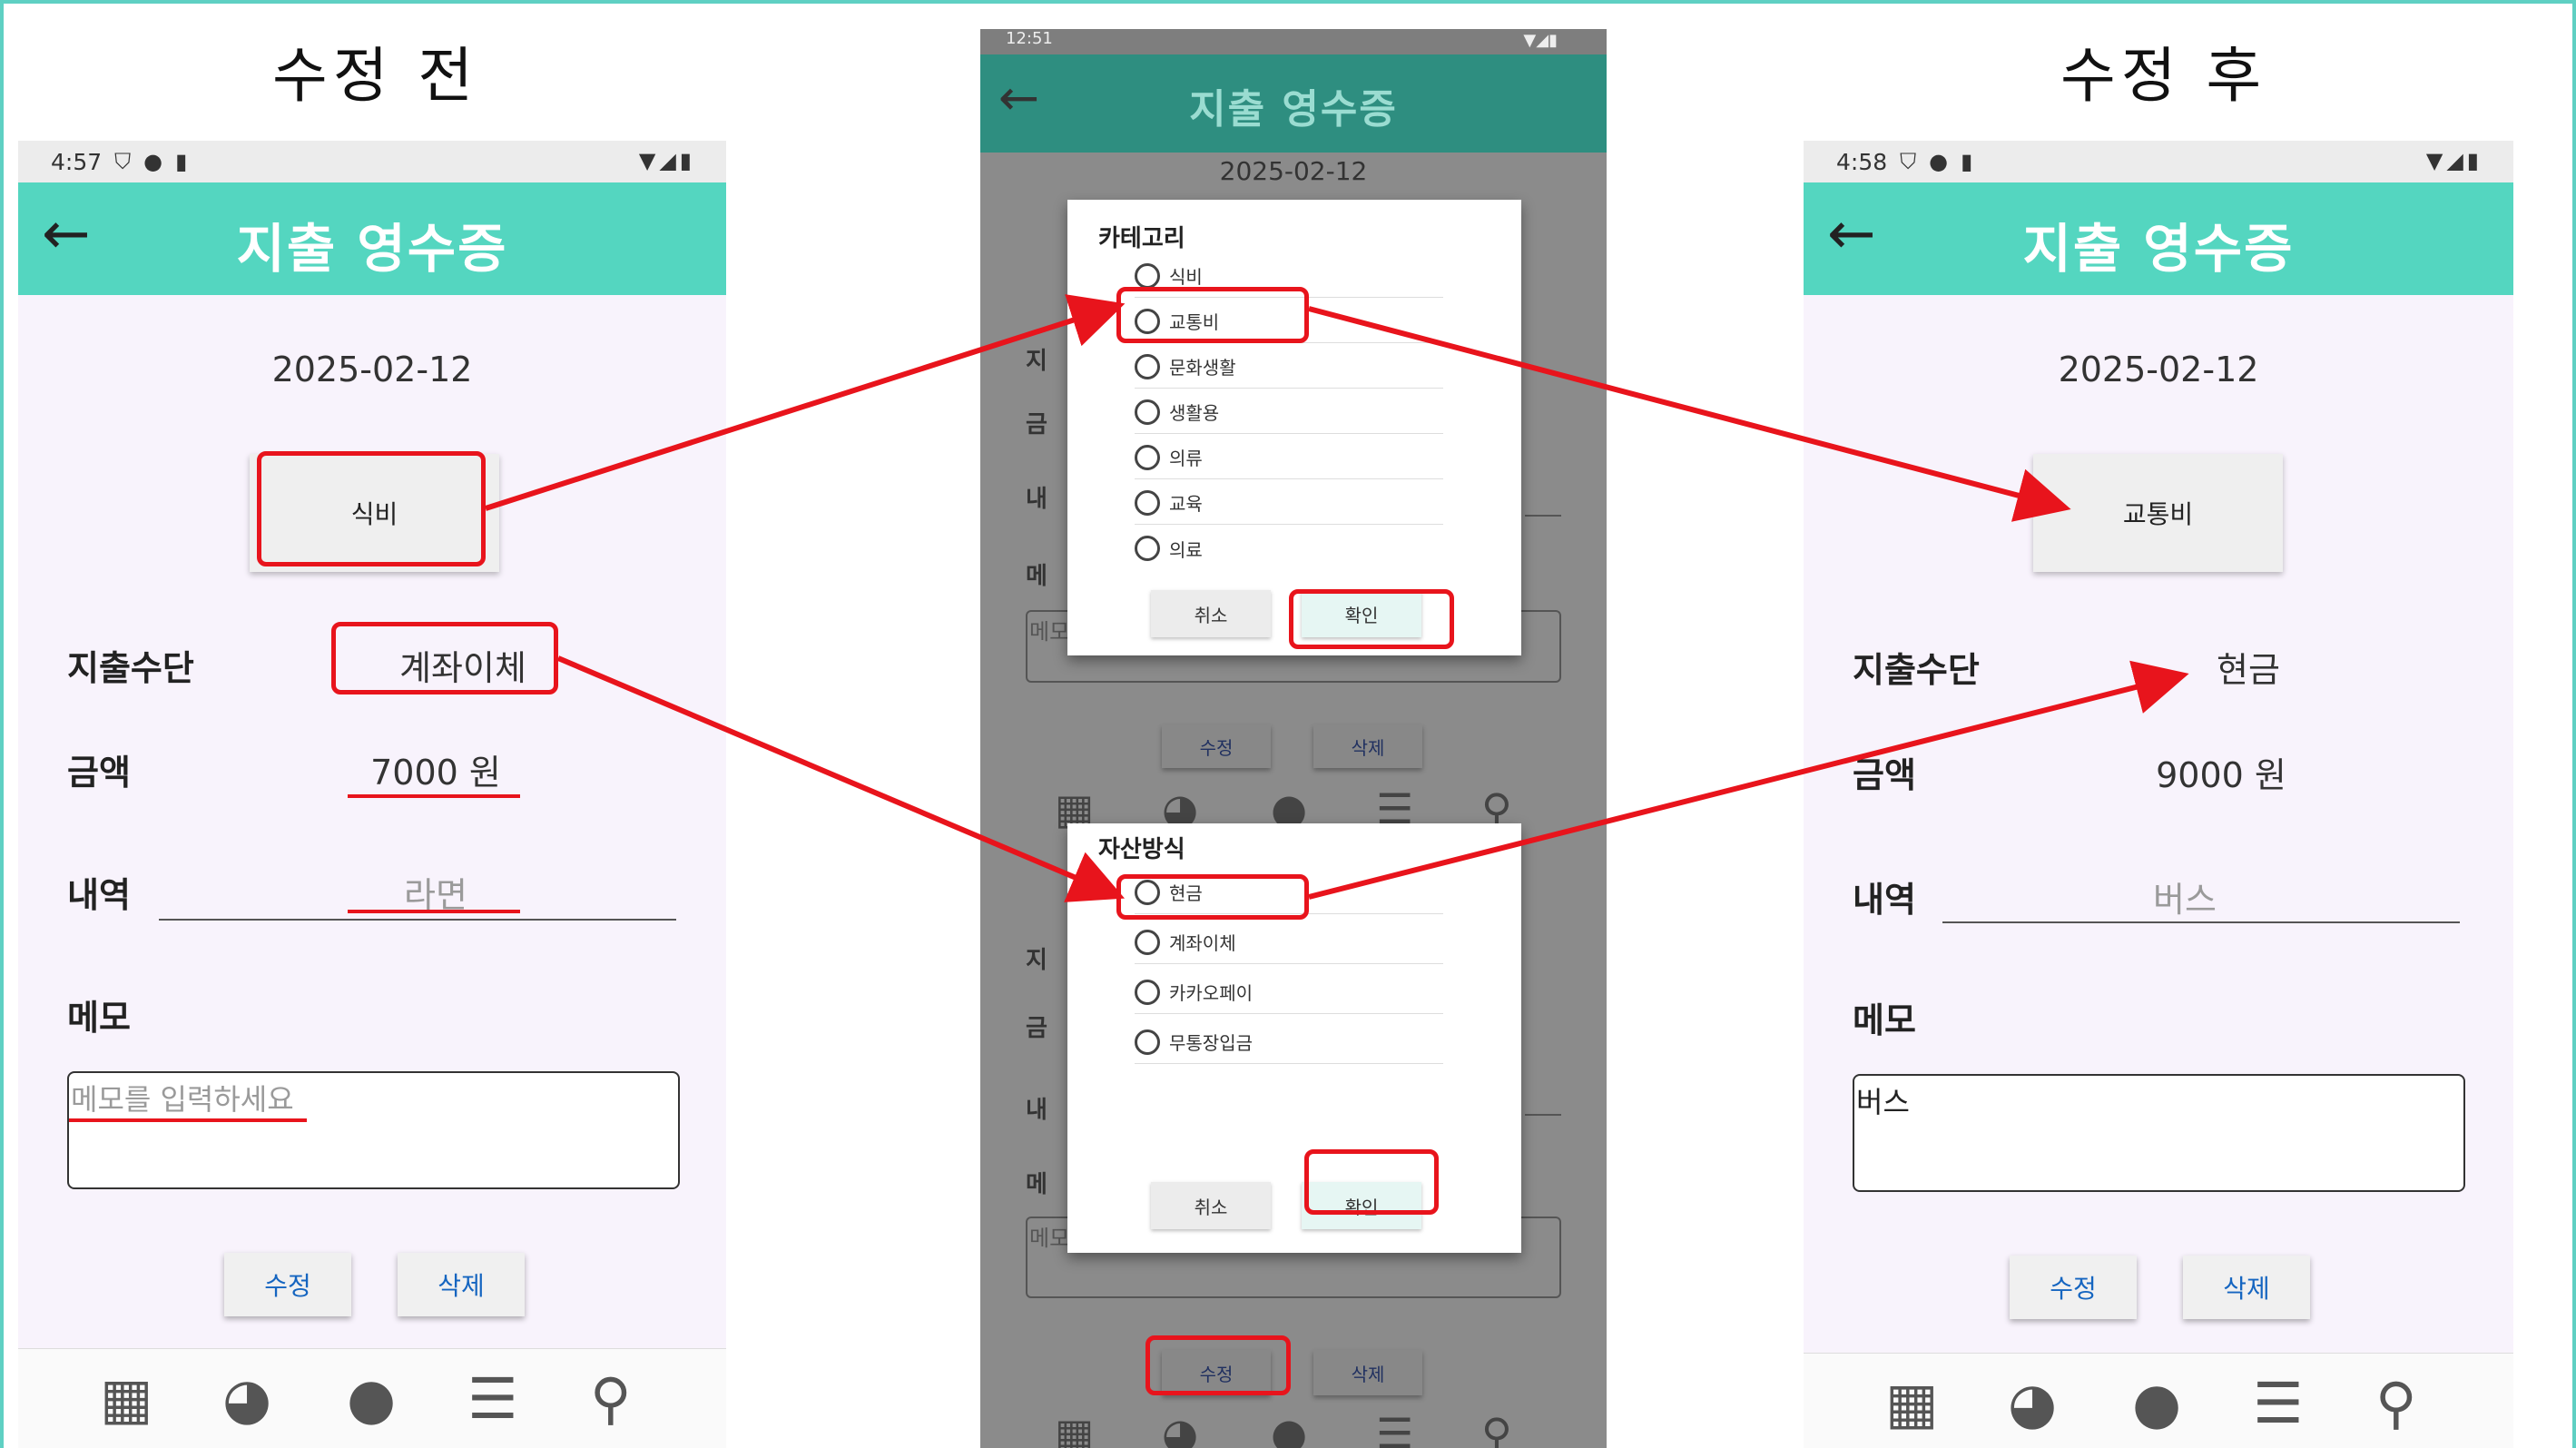  What do you see at coordinates (841, 778) in the screenshot?
I see `arrow-payment-in` at bounding box center [841, 778].